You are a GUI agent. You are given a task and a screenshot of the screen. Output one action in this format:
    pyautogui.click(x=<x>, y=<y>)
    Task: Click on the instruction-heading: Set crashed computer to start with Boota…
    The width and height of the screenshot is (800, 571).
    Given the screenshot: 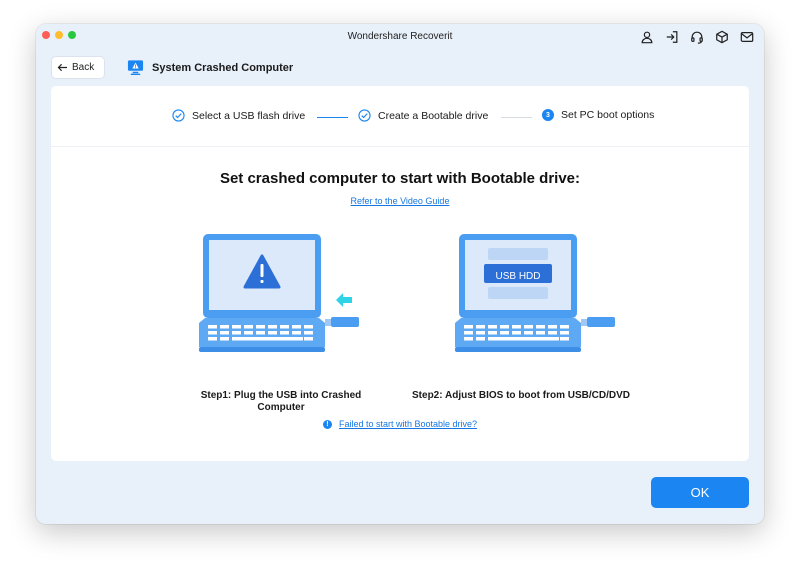 What is the action you would take?
    pyautogui.click(x=400, y=178)
    